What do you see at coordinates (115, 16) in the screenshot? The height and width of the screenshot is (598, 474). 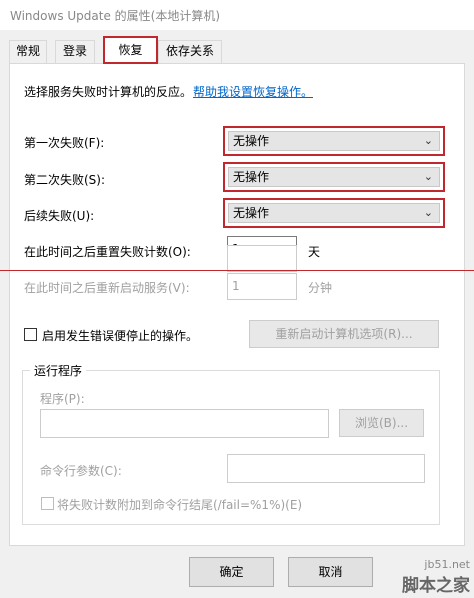 I see `window-title: Windows Update 的属性(本地计算机)` at bounding box center [115, 16].